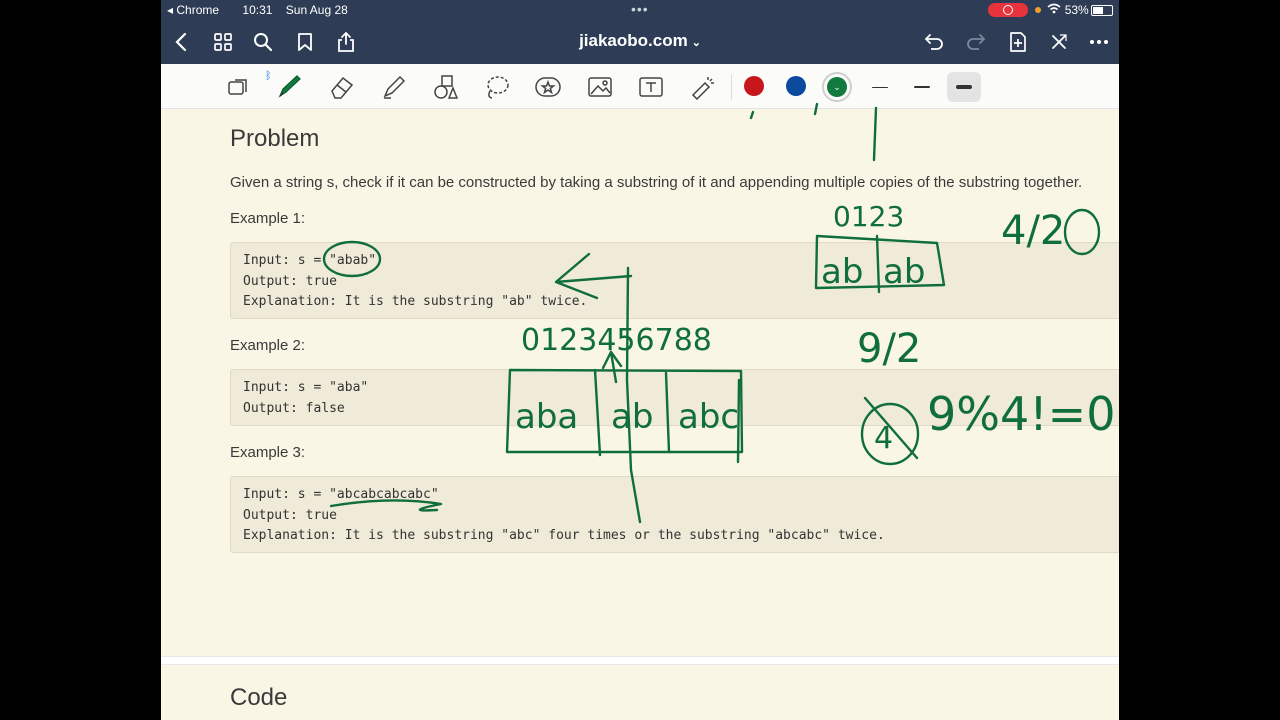  What do you see at coordinates (837, 87) in the screenshot?
I see `color-green-swatch: ⌄` at bounding box center [837, 87].